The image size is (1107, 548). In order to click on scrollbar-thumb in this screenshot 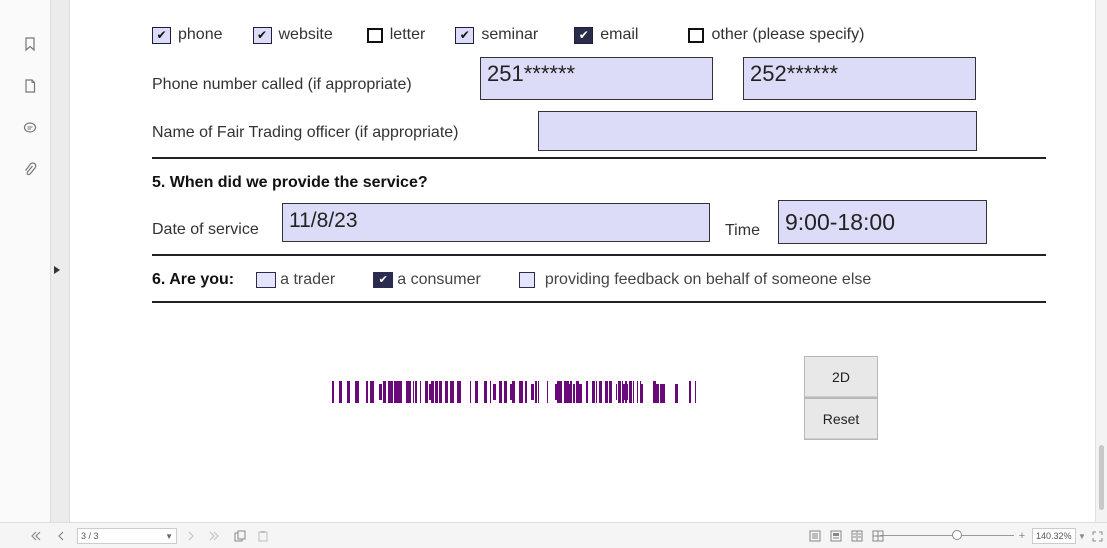, I will do `click(1101, 477)`.